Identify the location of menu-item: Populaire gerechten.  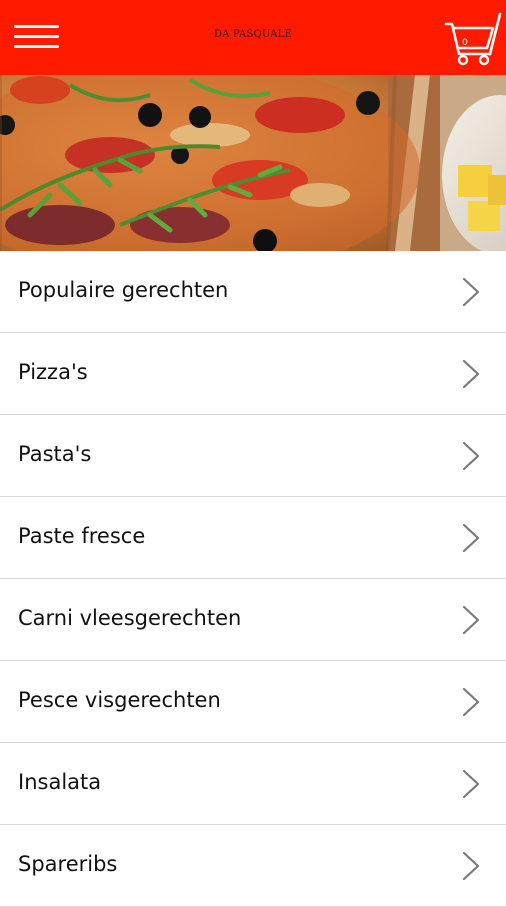
(253, 292).